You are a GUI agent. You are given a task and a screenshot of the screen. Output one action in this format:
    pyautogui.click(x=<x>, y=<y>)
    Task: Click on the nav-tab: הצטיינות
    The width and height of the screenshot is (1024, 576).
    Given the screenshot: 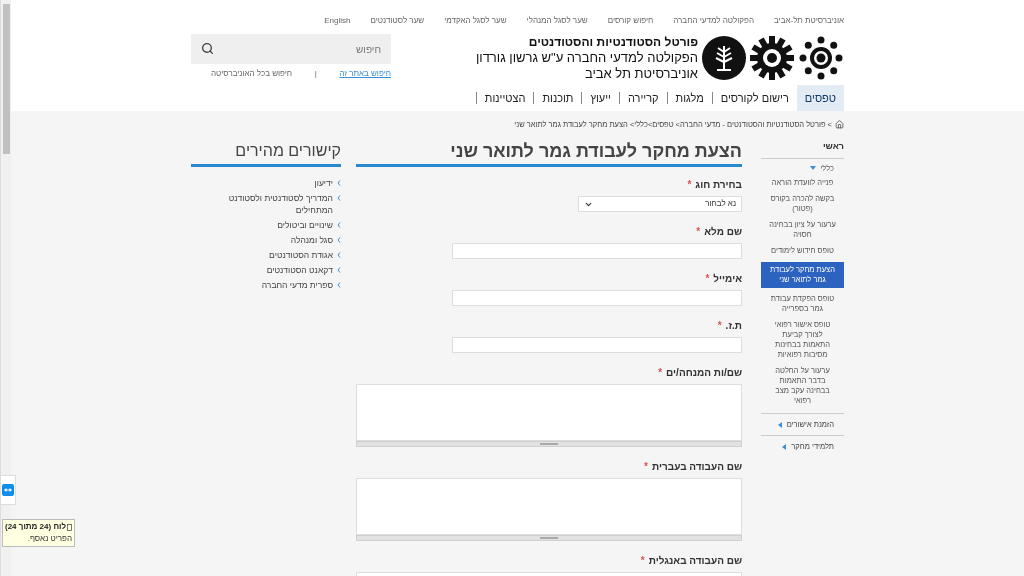 What is the action you would take?
    pyautogui.click(x=505, y=98)
    